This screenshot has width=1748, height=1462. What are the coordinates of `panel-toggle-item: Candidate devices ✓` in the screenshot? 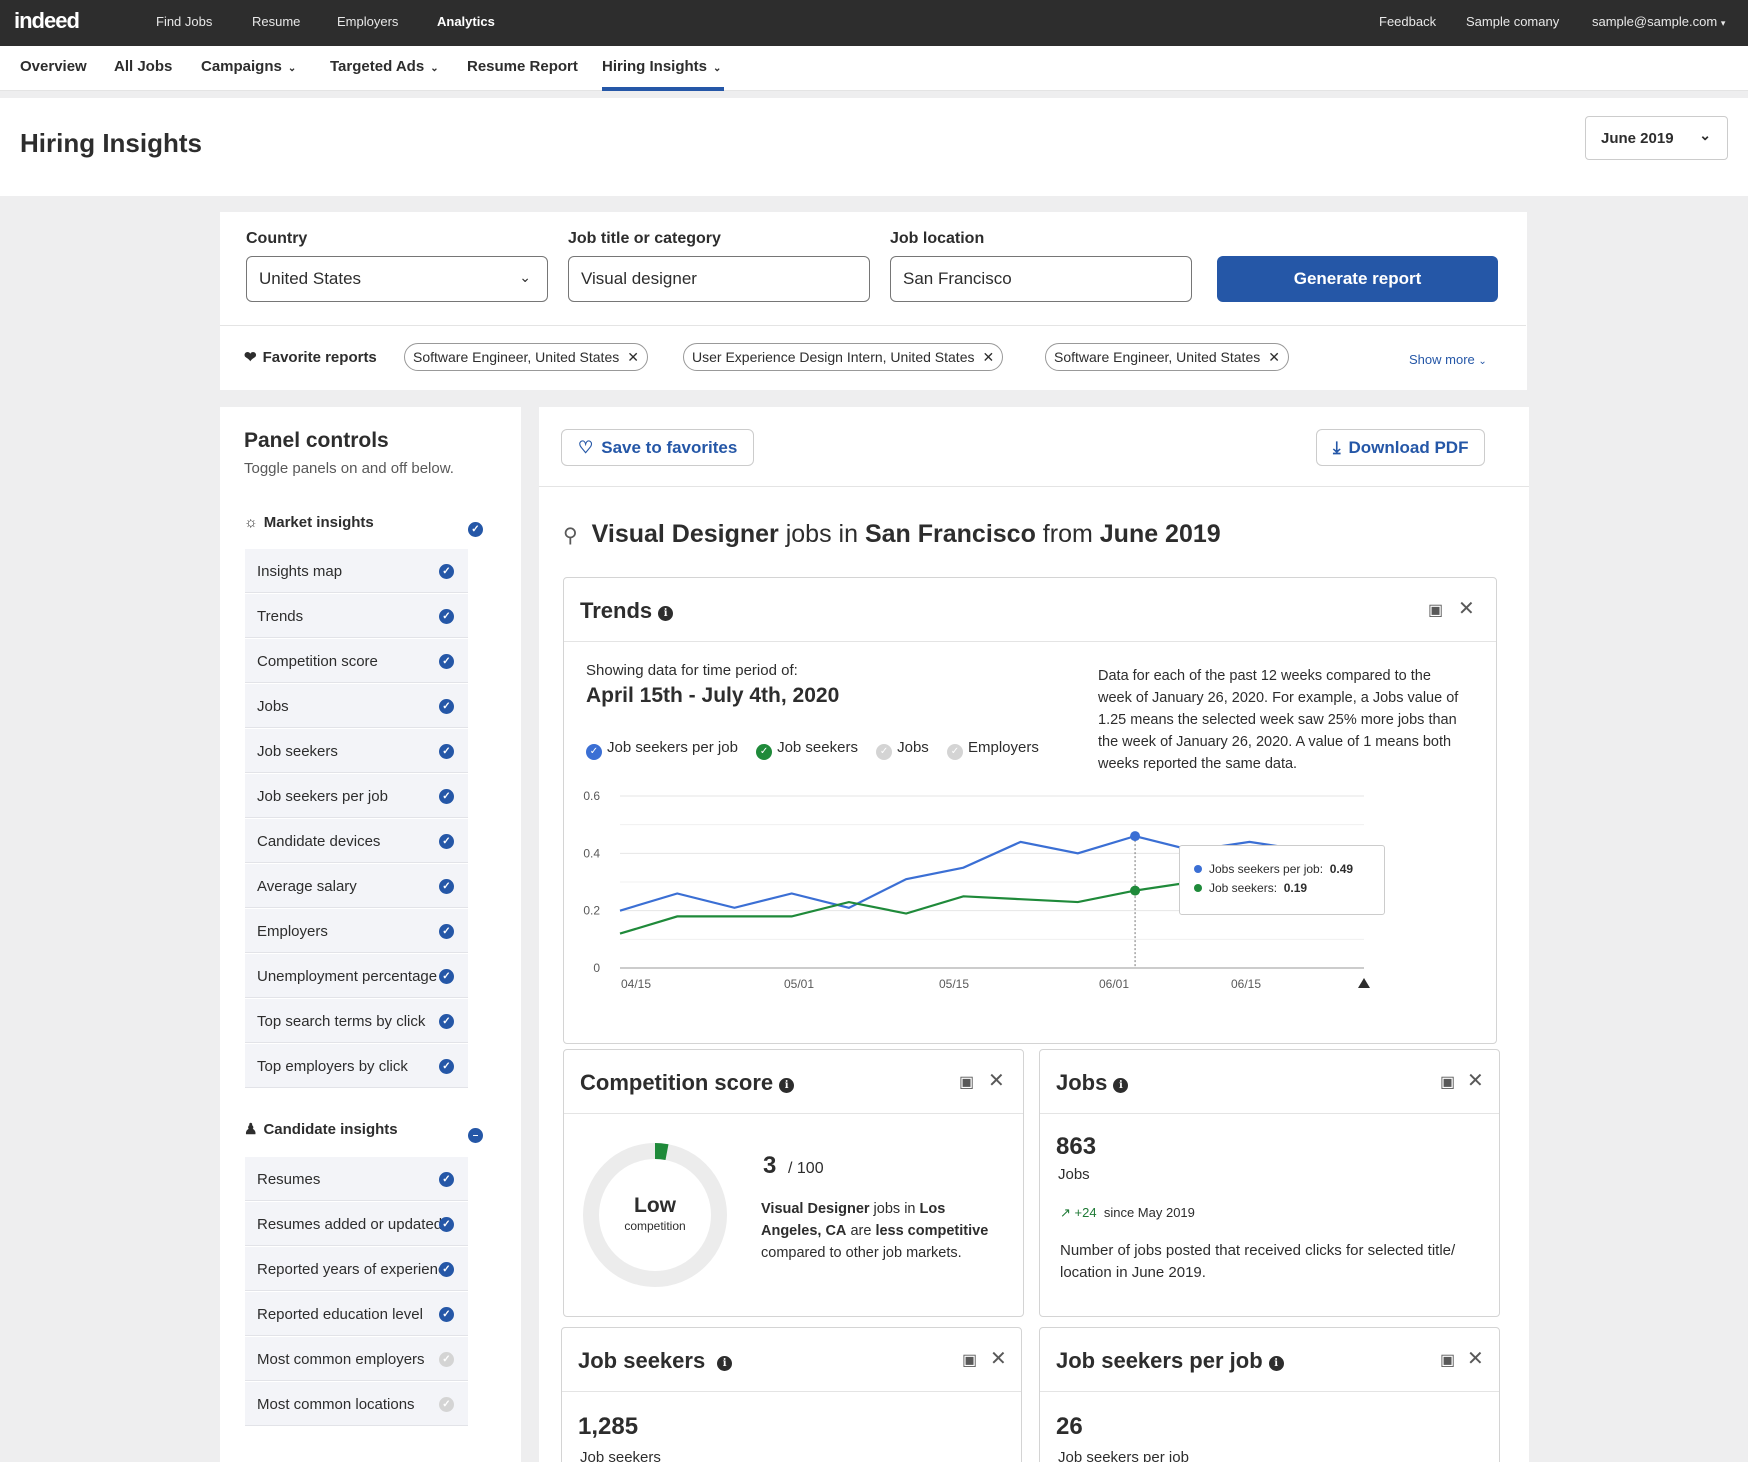 It's located at (356, 841).